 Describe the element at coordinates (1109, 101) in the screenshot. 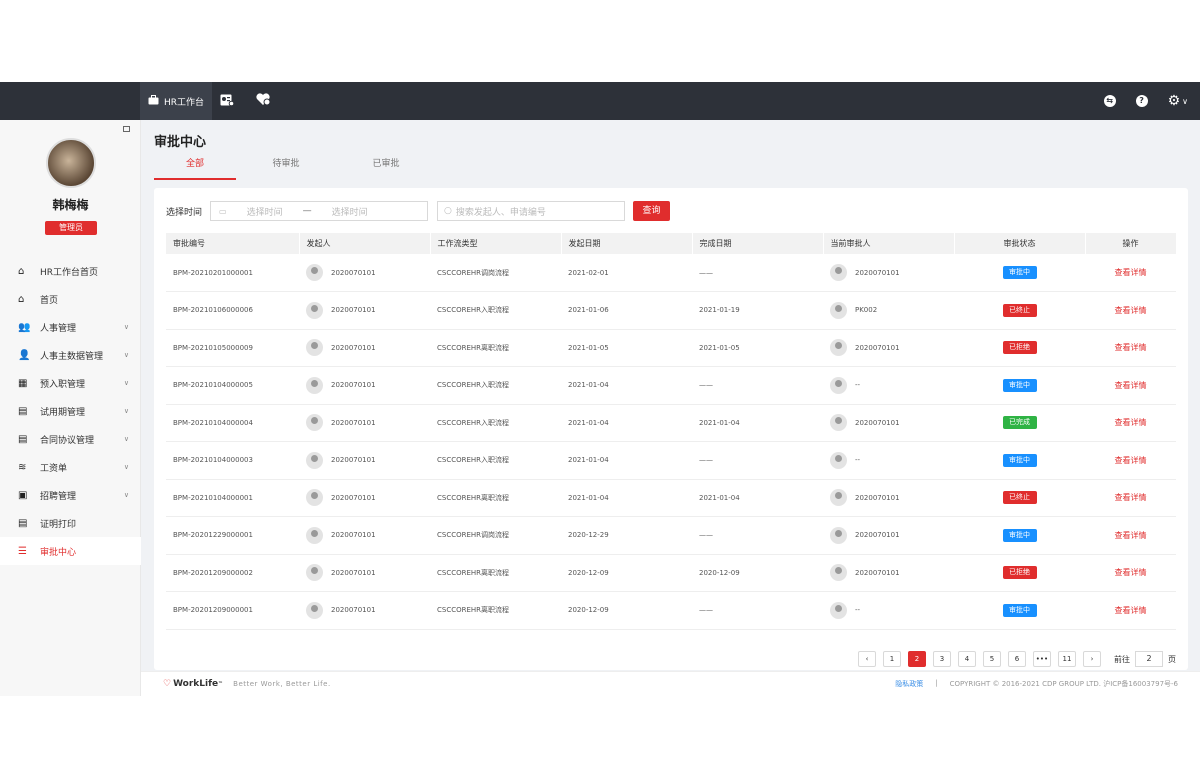

I see `message-icon: ⇆` at that location.